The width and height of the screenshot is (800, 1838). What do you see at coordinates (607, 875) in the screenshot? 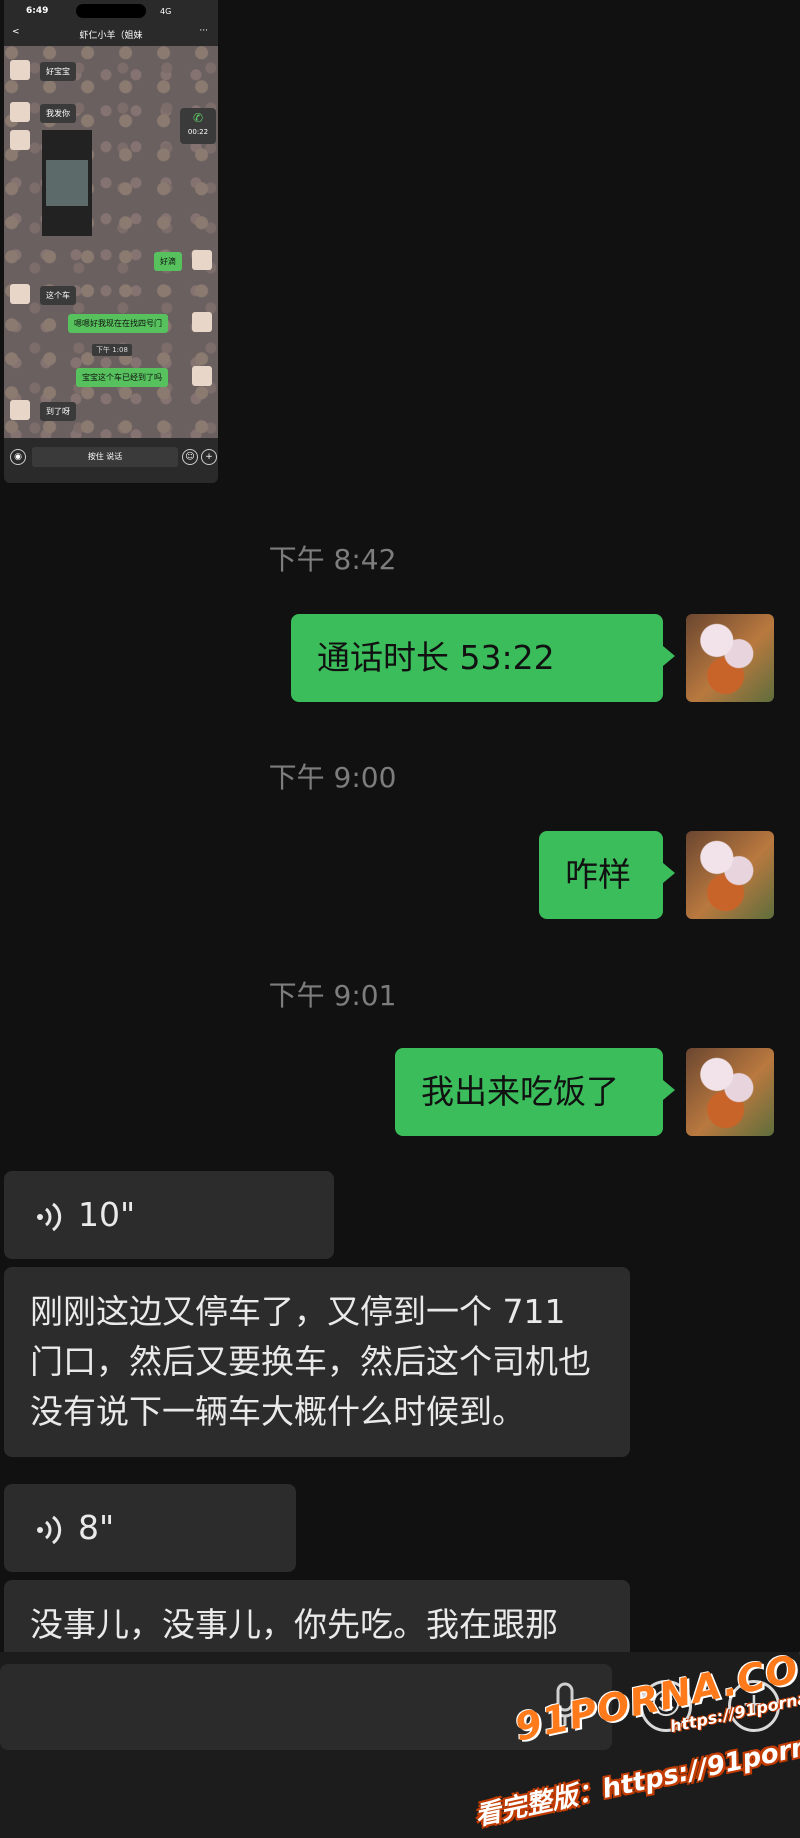
I see `sent-message: 咋样` at bounding box center [607, 875].